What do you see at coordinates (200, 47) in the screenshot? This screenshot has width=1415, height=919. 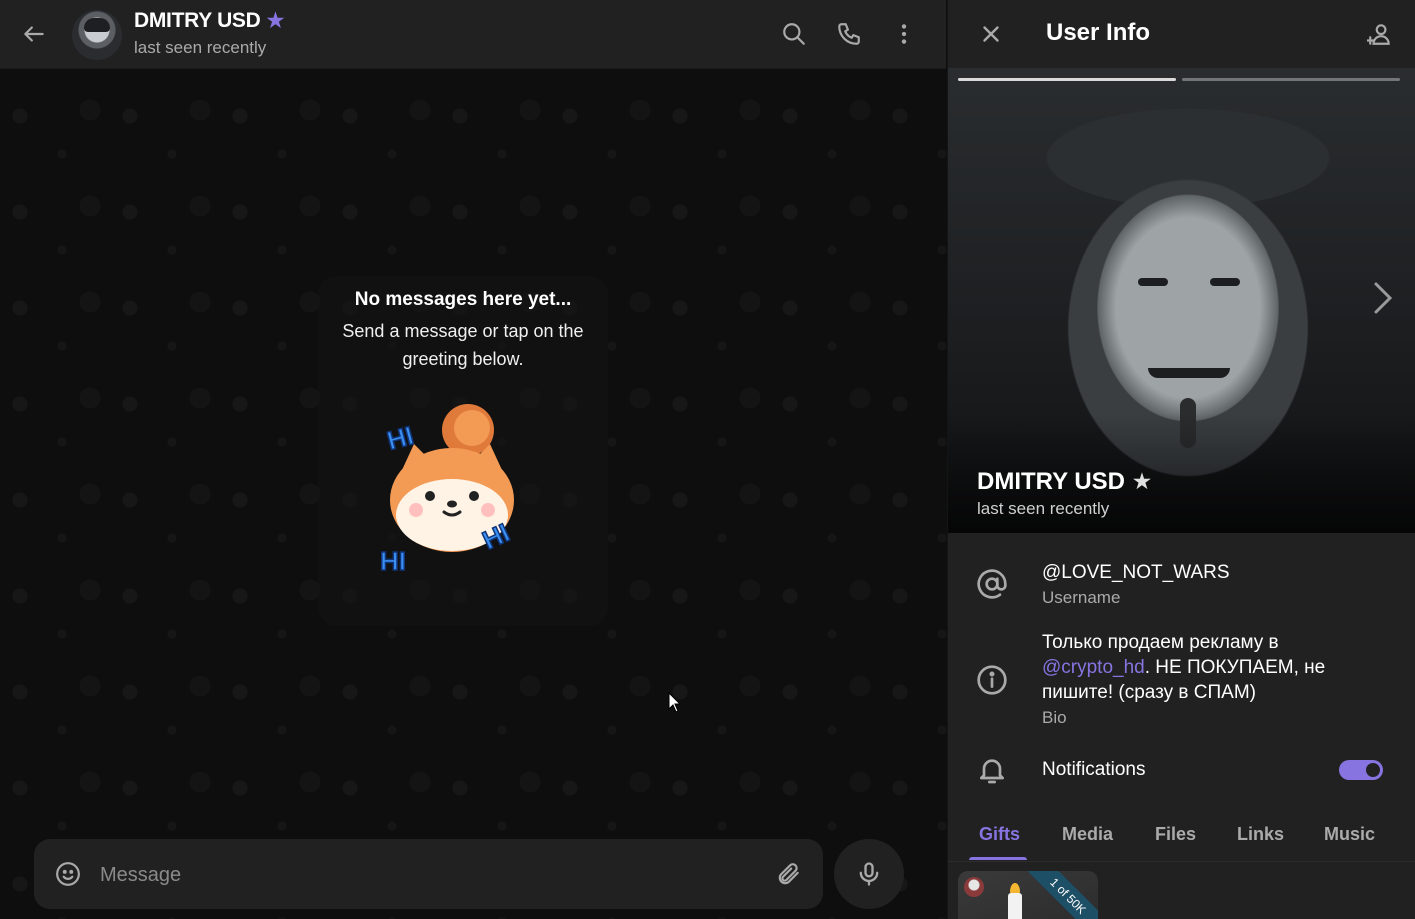 I see `peer-status: last seen recently` at bounding box center [200, 47].